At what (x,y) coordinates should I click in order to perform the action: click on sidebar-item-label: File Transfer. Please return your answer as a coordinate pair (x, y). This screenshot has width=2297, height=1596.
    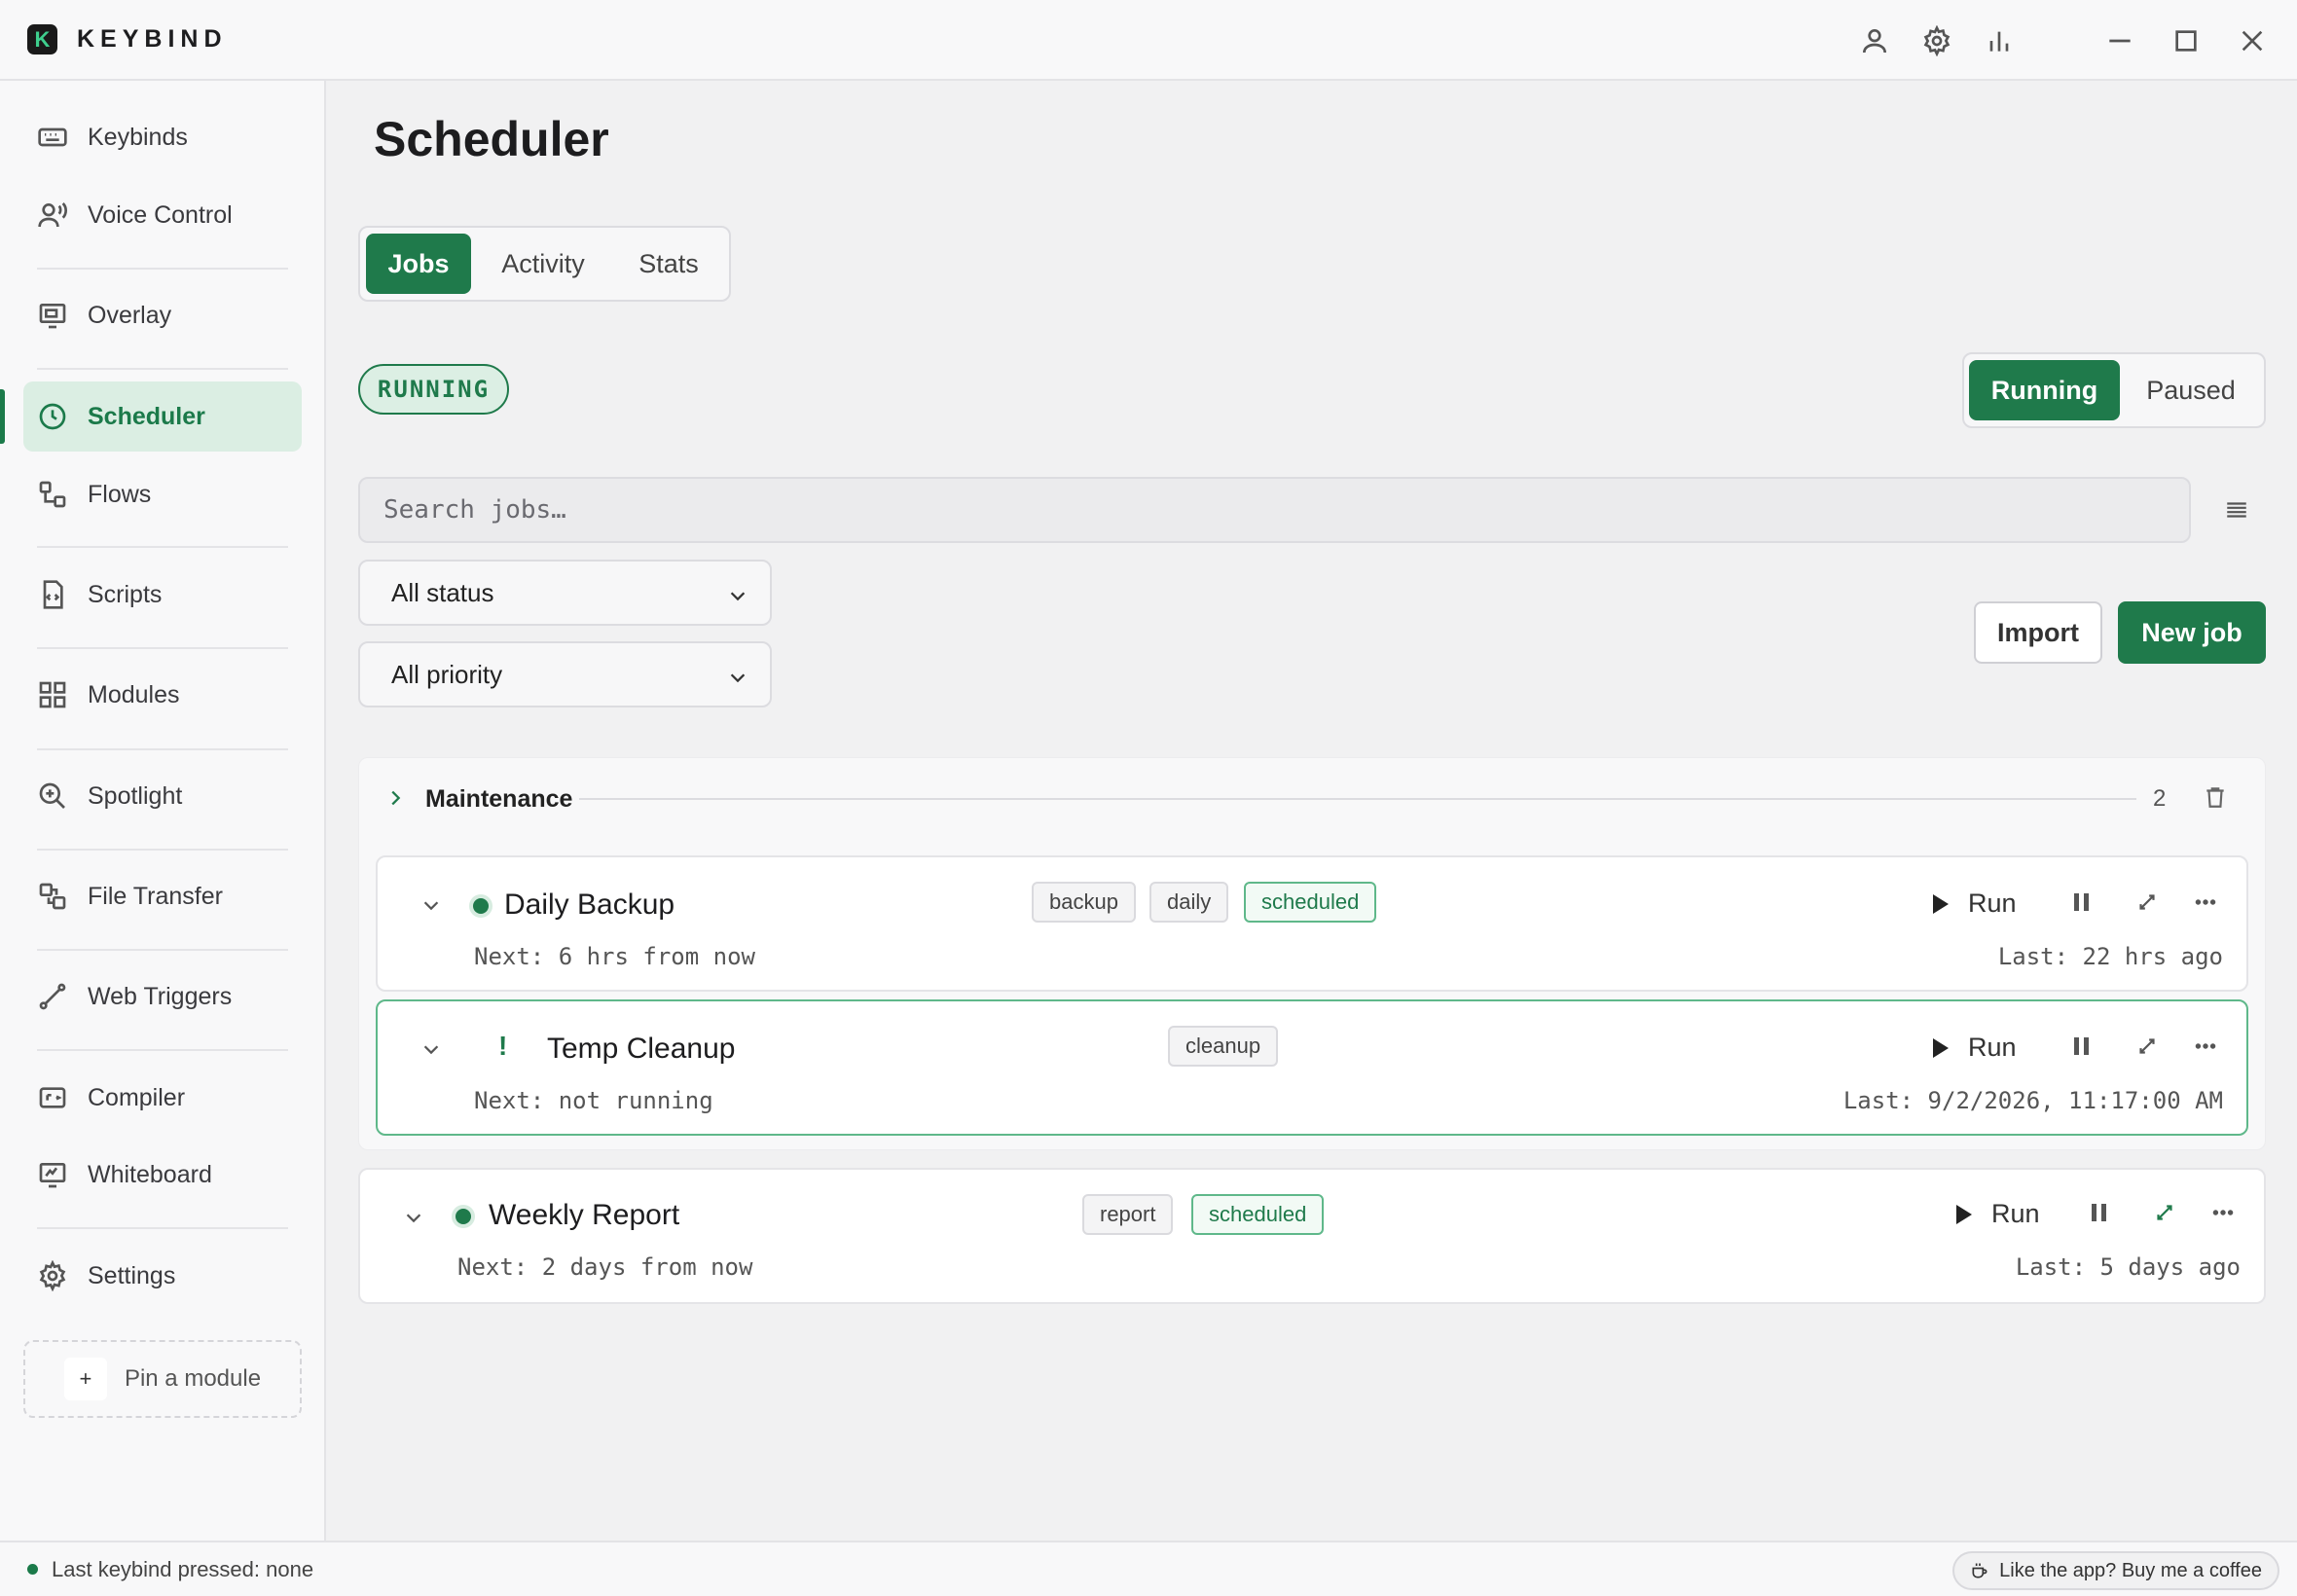
    Looking at the image, I should click on (155, 896).